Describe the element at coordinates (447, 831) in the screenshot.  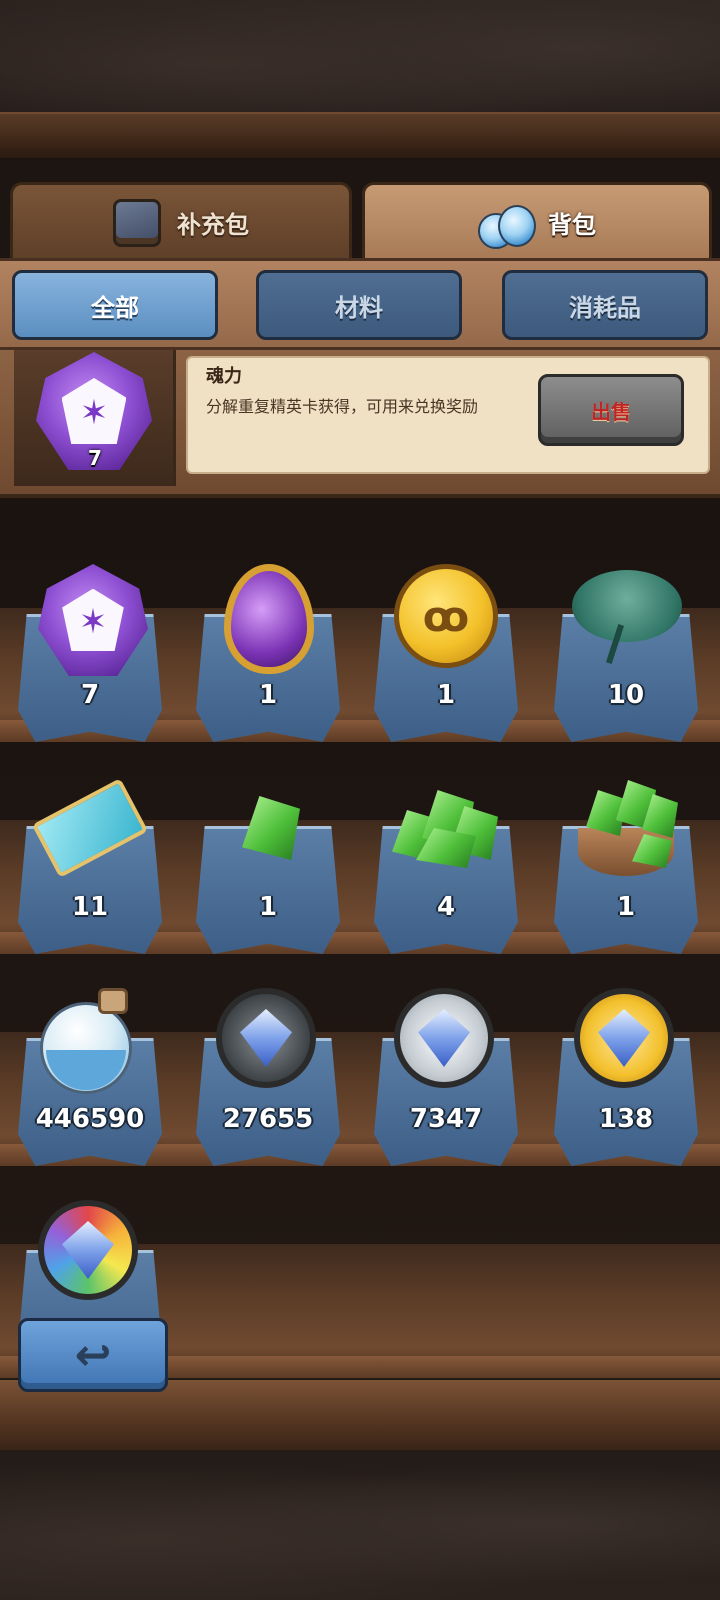
I see `green-crystal-pile-icon` at that location.